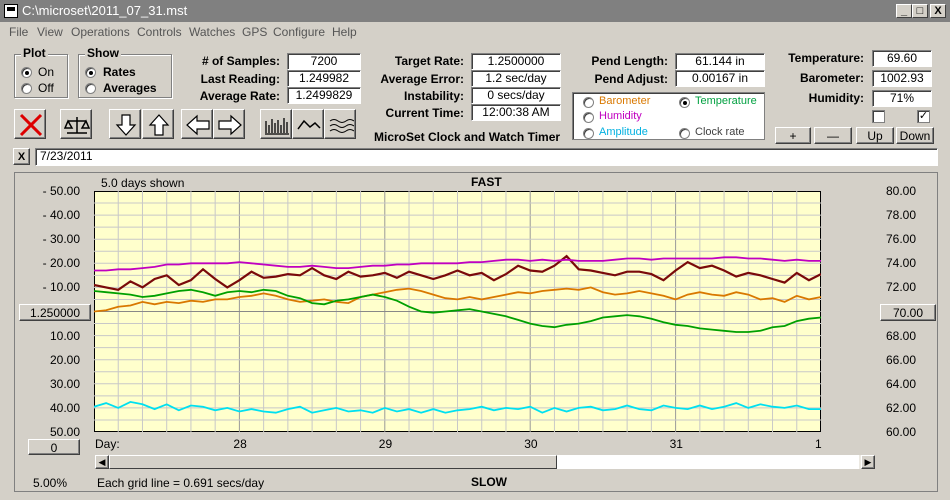 This screenshot has width=950, height=500. What do you see at coordinates (720, 132) in the screenshot?
I see `clock-rate-option-label: Clock rate` at bounding box center [720, 132].